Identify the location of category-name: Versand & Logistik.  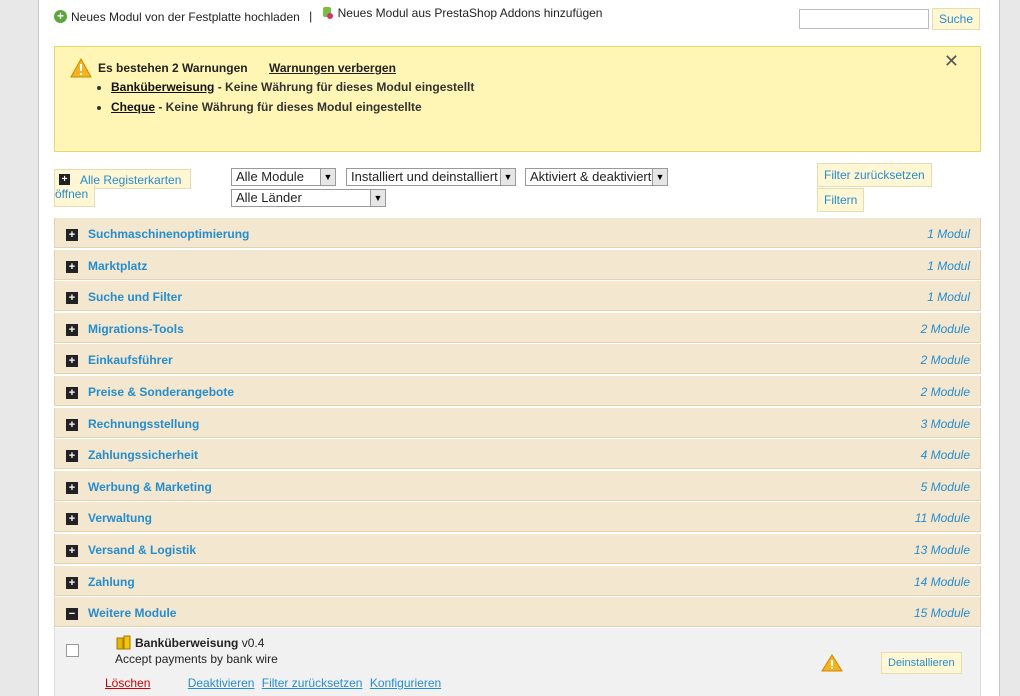
(142, 549).